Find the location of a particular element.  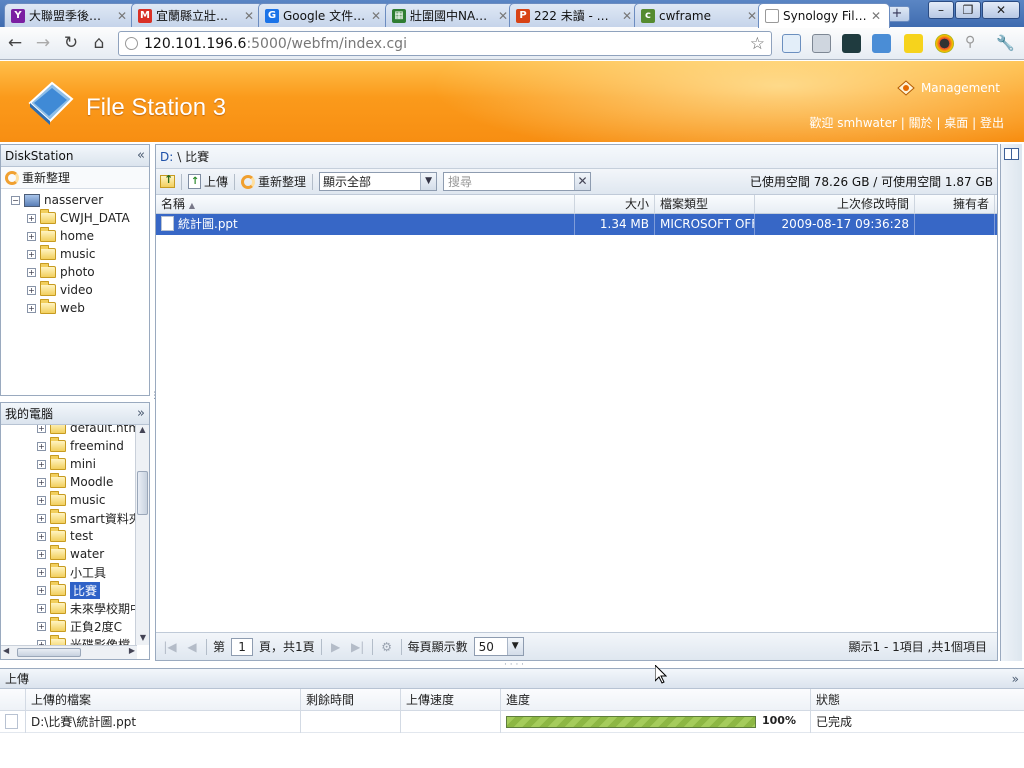

tab-nas-sheet: ▦ 壯圍國中NA… ✕ is located at coordinates (451, 15).